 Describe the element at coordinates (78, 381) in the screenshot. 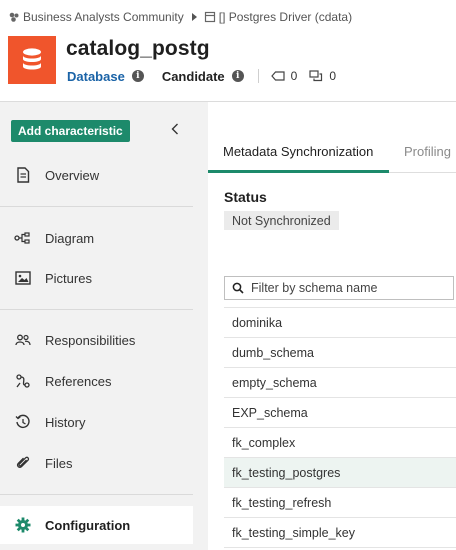

I see `sidebar-item-label: References` at that location.